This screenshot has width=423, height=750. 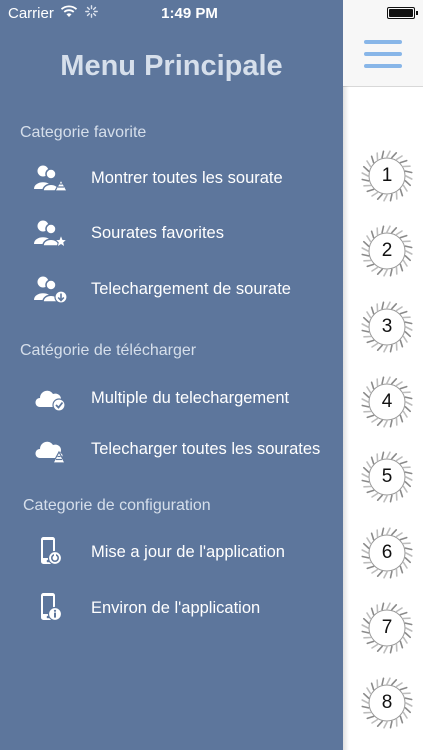 I want to click on cloud-check-icon, so click(x=50, y=398).